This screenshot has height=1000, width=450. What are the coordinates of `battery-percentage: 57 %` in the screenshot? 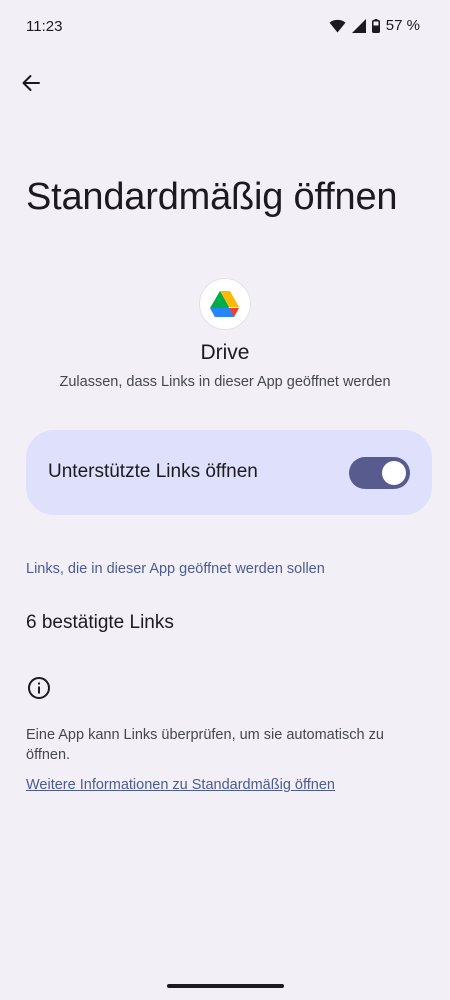 It's located at (402, 25).